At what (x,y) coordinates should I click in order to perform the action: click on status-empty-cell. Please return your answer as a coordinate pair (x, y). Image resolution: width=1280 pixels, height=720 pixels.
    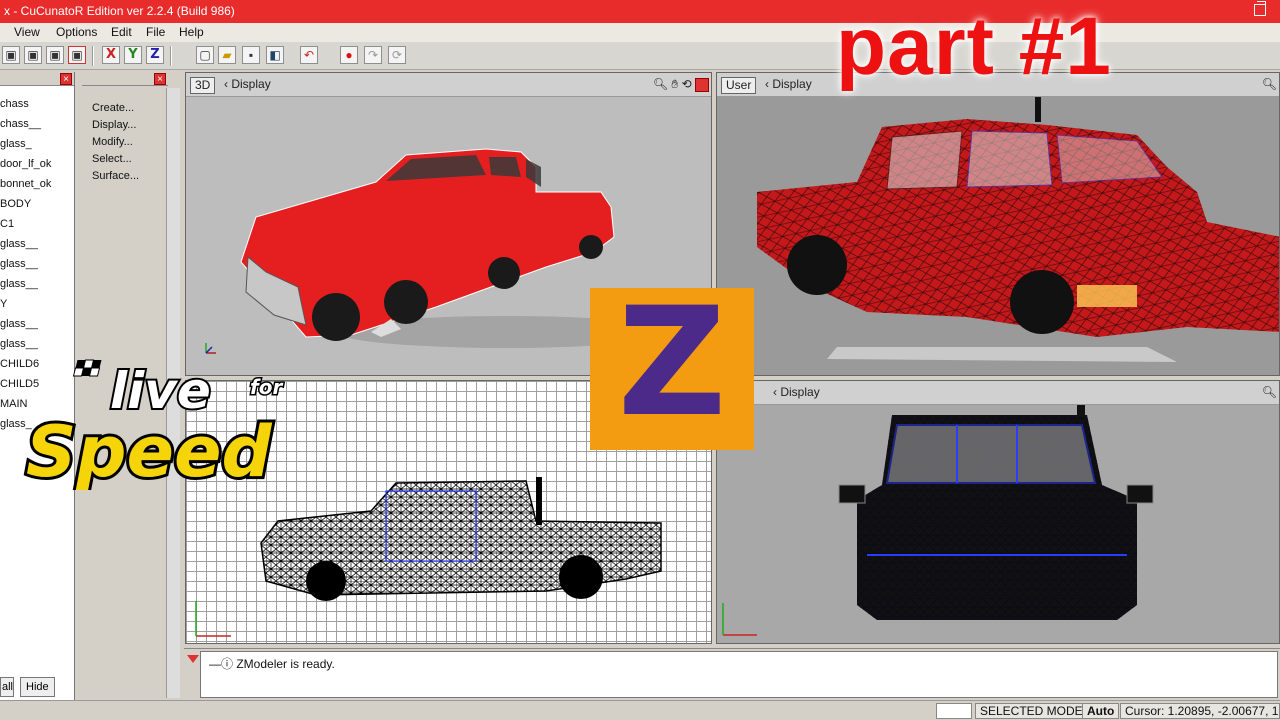
    Looking at the image, I should click on (954, 711).